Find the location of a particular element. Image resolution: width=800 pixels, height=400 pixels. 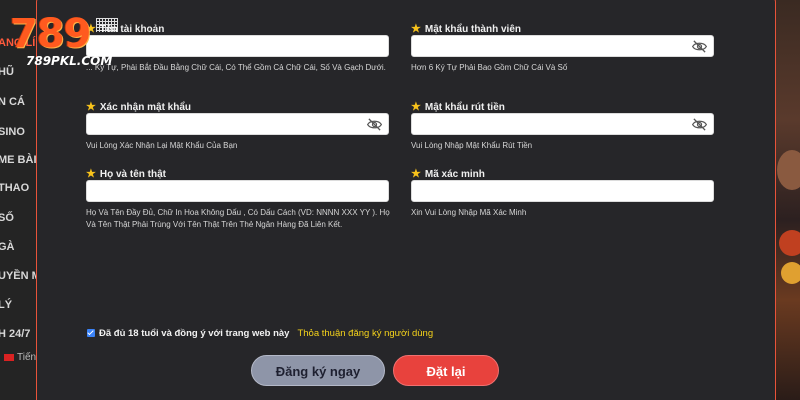

confirm-password-label: ★ Xác nhận mật khẩu is located at coordinates (139, 107).